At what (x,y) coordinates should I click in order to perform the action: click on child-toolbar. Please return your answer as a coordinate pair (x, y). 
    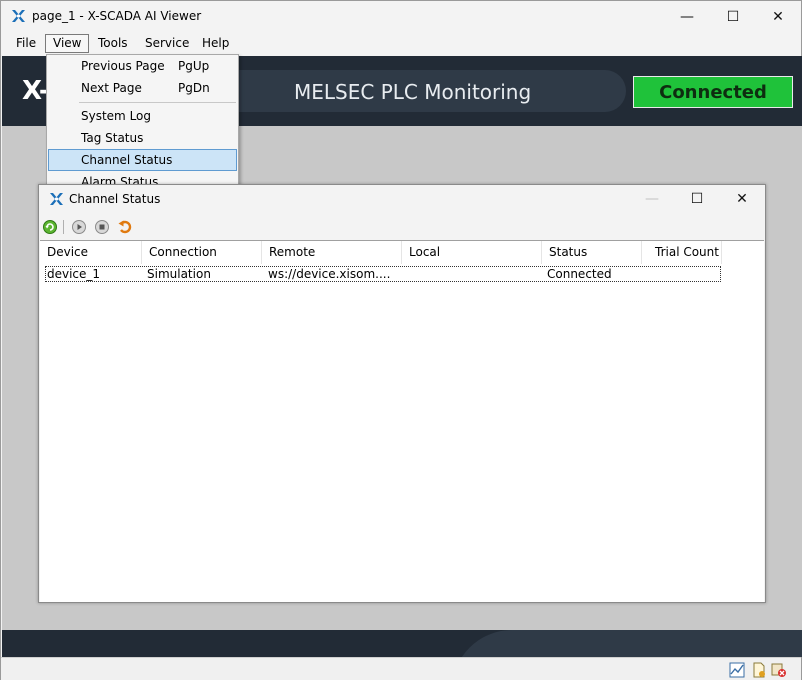
    Looking at the image, I should click on (402, 227).